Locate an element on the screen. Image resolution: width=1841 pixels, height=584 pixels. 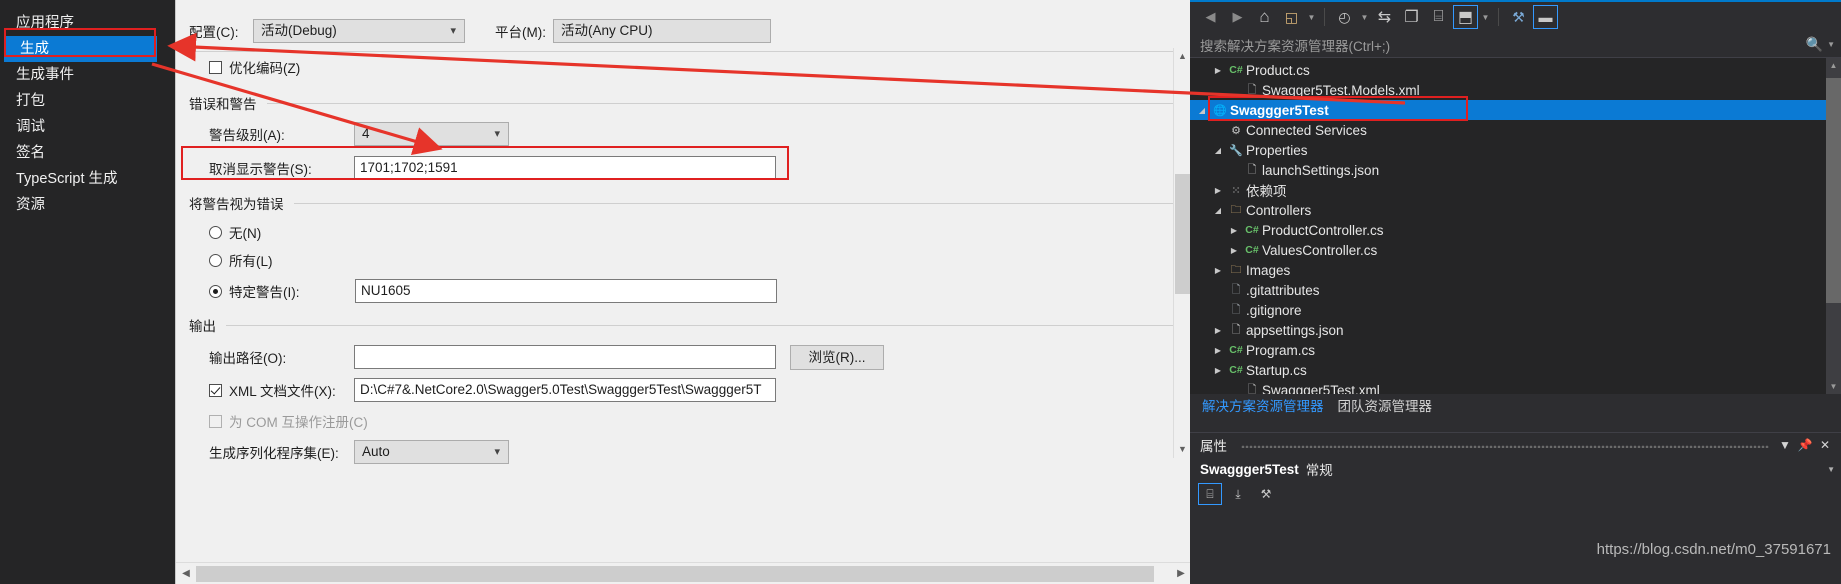
warning-level-dropdown: 4 ▾ is located at coordinates (431, 134).